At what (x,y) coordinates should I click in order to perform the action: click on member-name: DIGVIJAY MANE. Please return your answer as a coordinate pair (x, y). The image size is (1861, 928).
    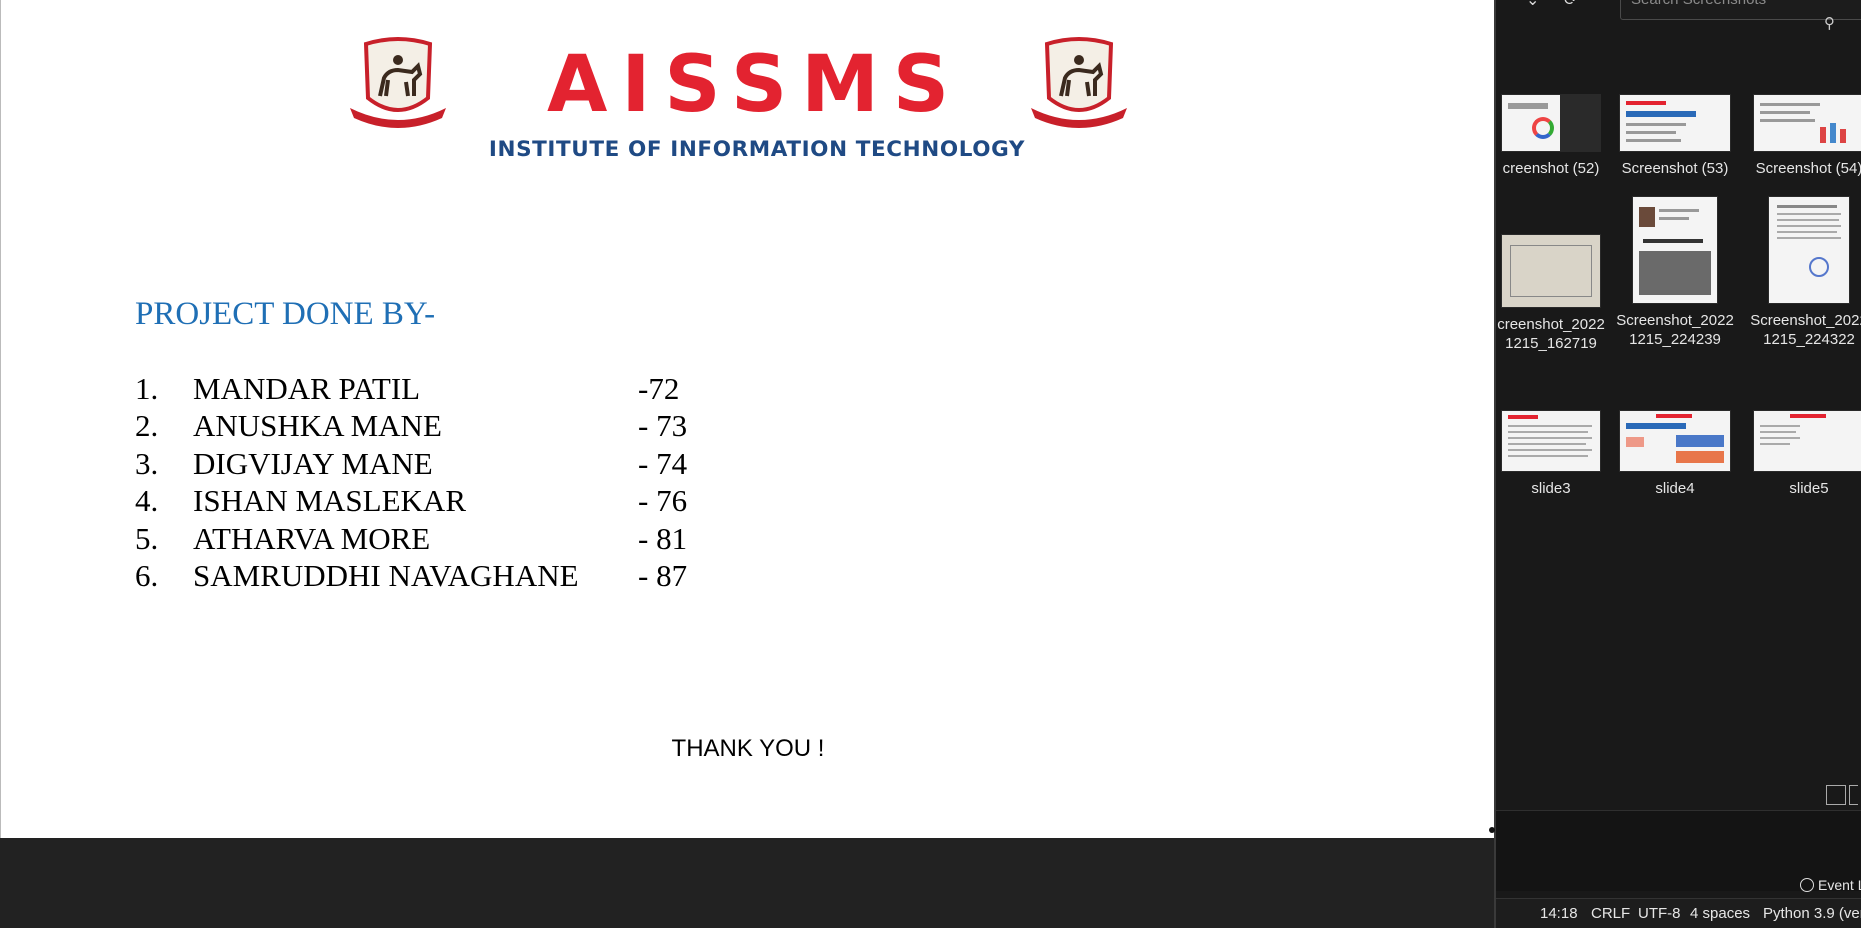
    Looking at the image, I should click on (313, 463).